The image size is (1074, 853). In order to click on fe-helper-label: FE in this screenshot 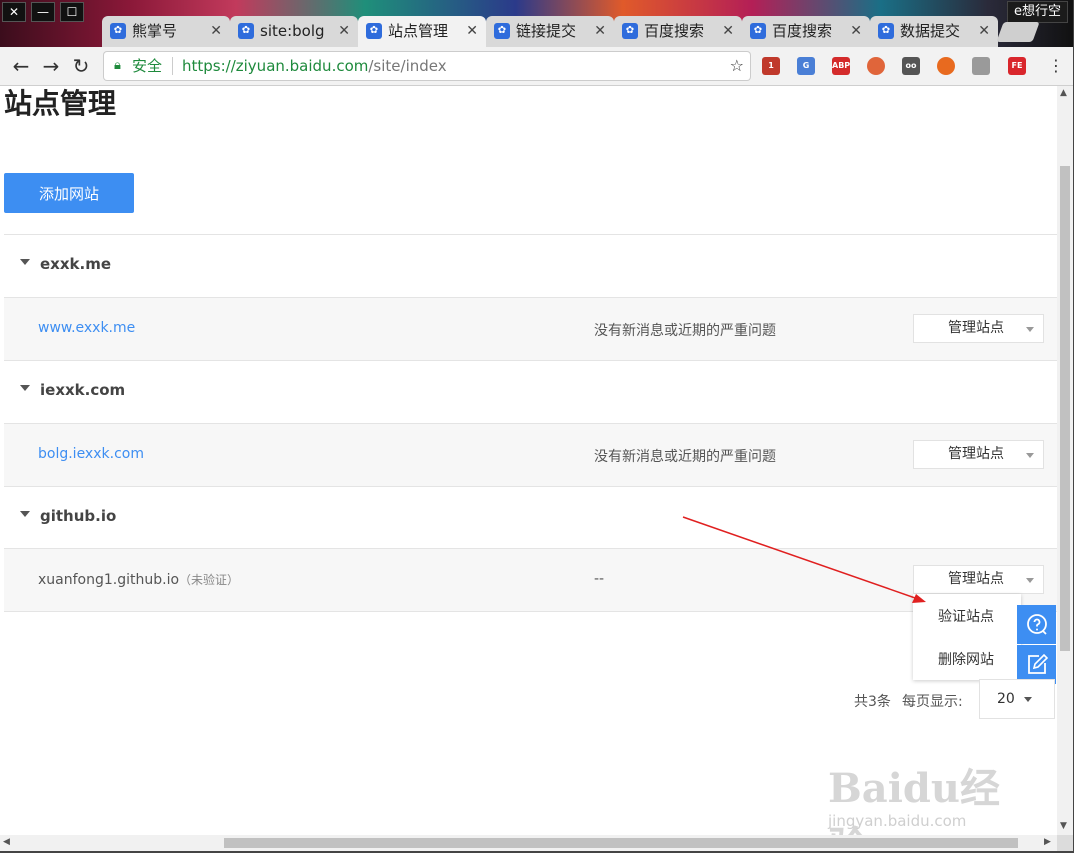, I will do `click(1017, 65)`.